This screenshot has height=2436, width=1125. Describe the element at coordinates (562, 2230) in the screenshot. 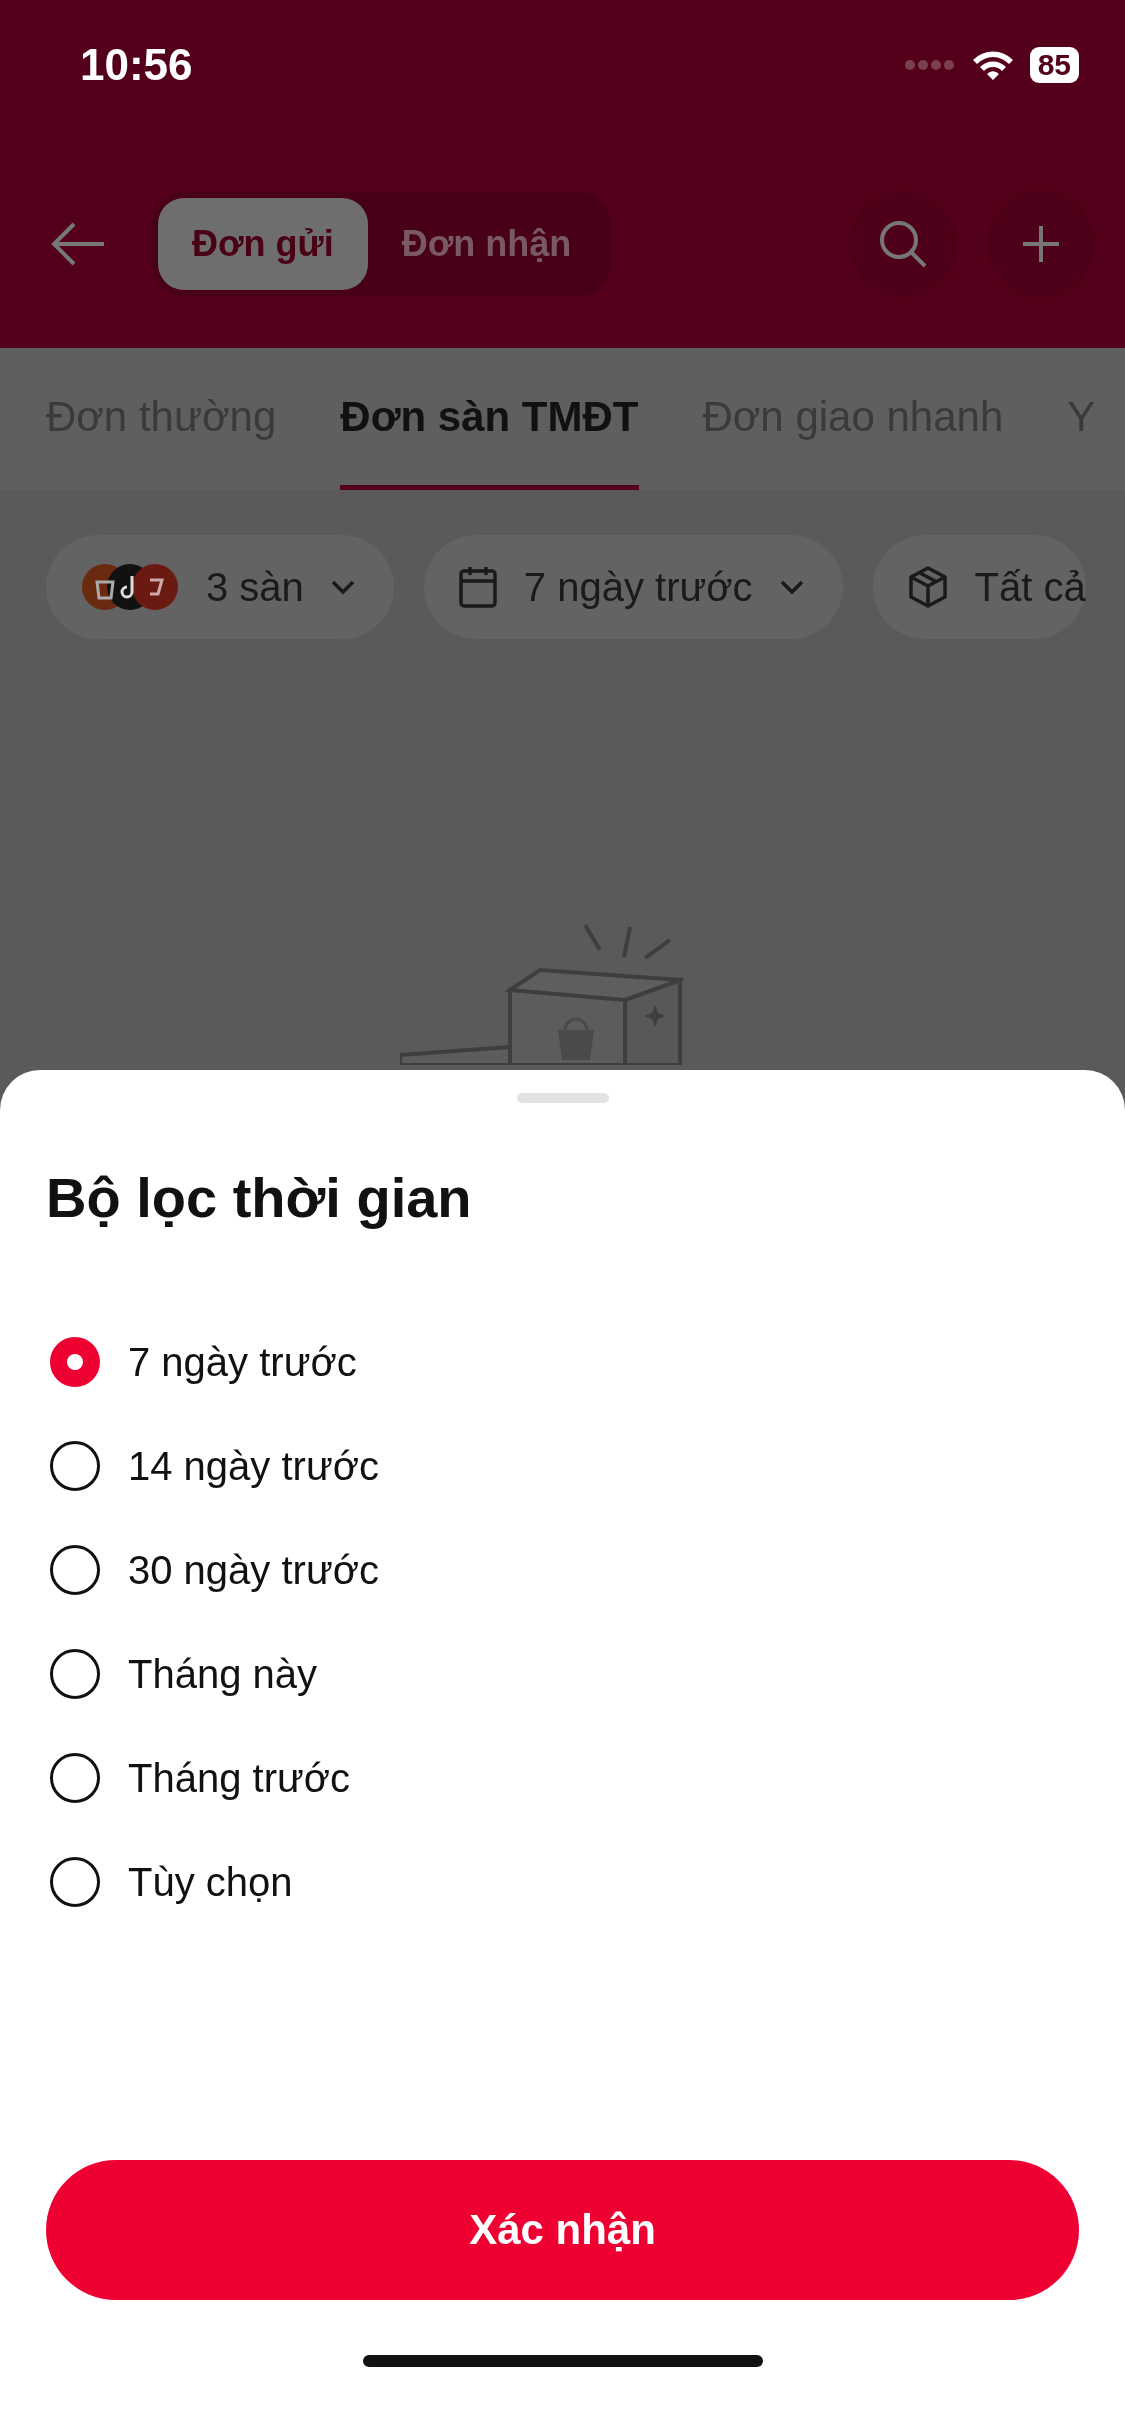

I see `confirm-button: Xác nhận` at that location.